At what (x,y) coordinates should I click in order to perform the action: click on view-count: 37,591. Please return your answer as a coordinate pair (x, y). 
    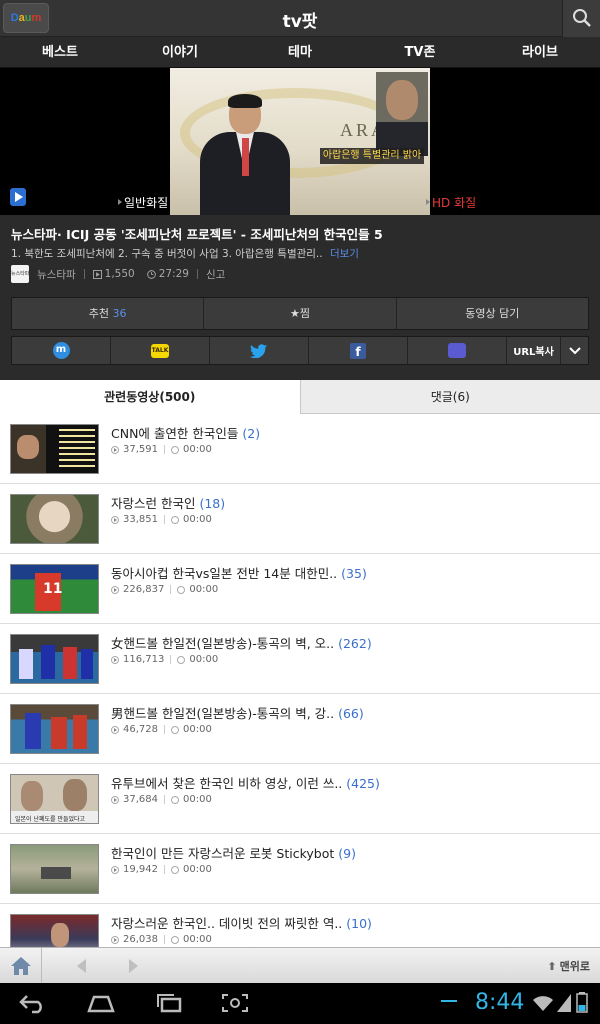
    Looking at the image, I should click on (140, 449).